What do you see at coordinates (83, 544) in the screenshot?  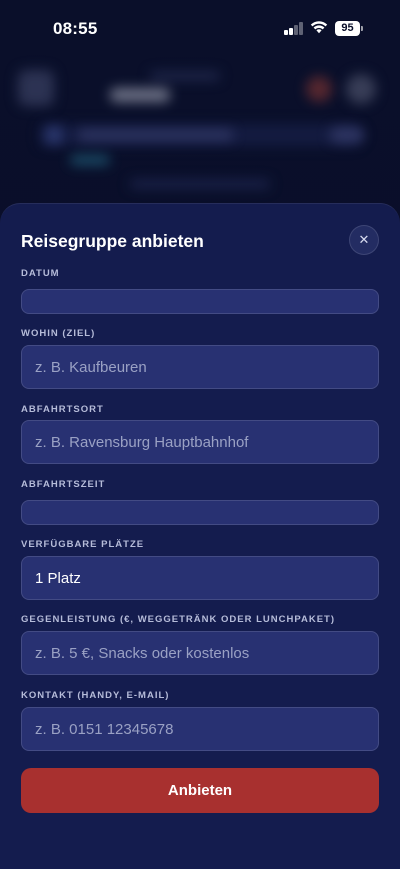 I see `available-seats-label: VERFÜGBARE PLÄTZE` at bounding box center [83, 544].